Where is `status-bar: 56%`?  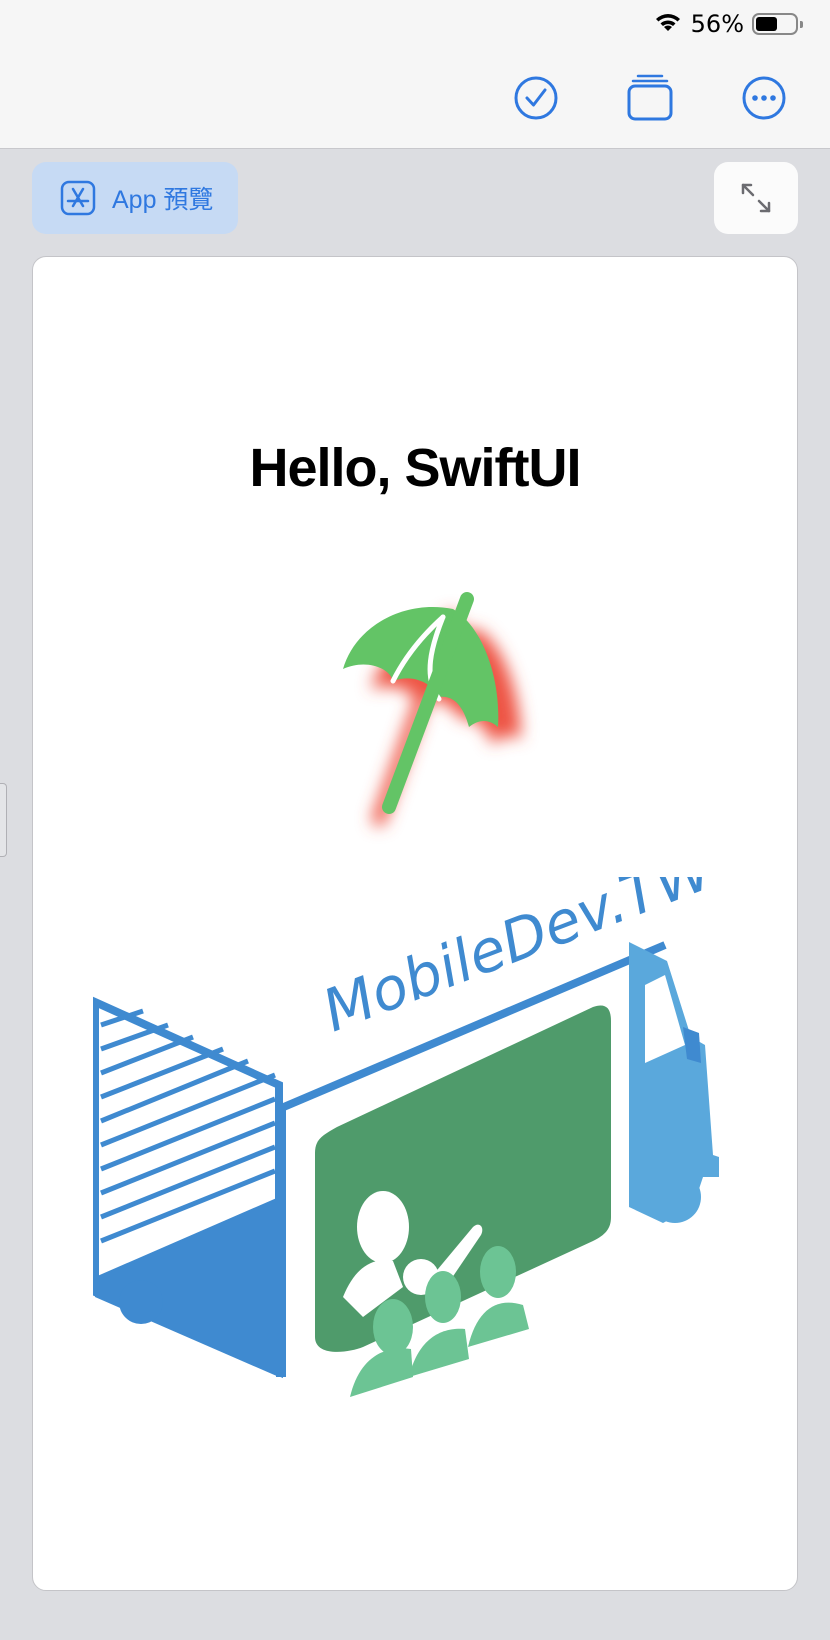 status-bar: 56% is located at coordinates (728, 24).